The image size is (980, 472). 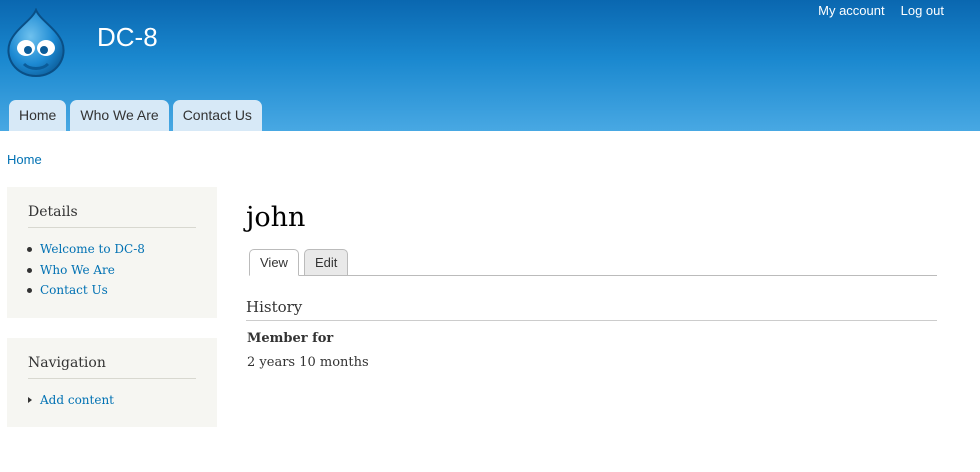 What do you see at coordinates (591, 309) in the screenshot?
I see `history-heading: History` at bounding box center [591, 309].